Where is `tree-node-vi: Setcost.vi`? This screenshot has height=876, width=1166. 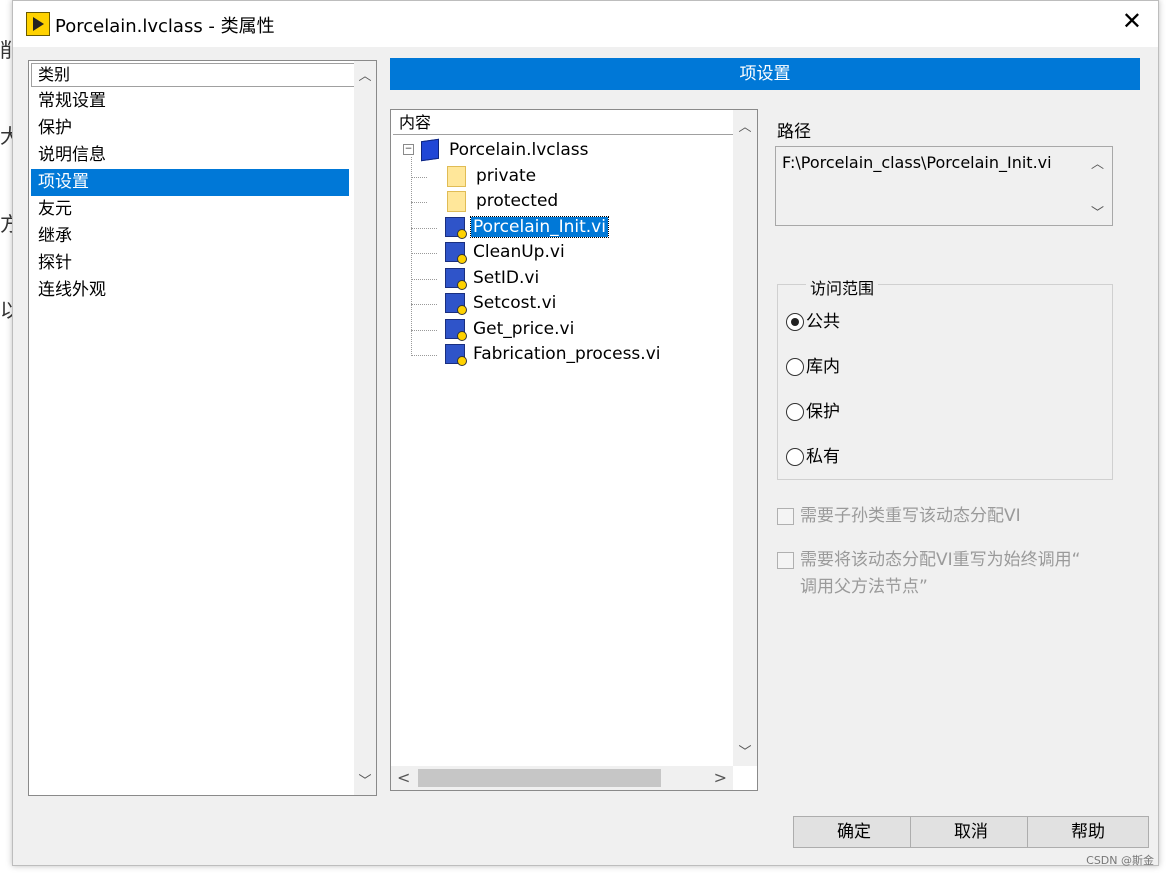 tree-node-vi: Setcost.vi is located at coordinates (501, 303).